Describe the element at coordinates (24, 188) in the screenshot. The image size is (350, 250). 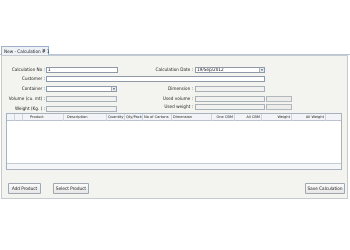
I see `add-product-button: Add Product` at that location.